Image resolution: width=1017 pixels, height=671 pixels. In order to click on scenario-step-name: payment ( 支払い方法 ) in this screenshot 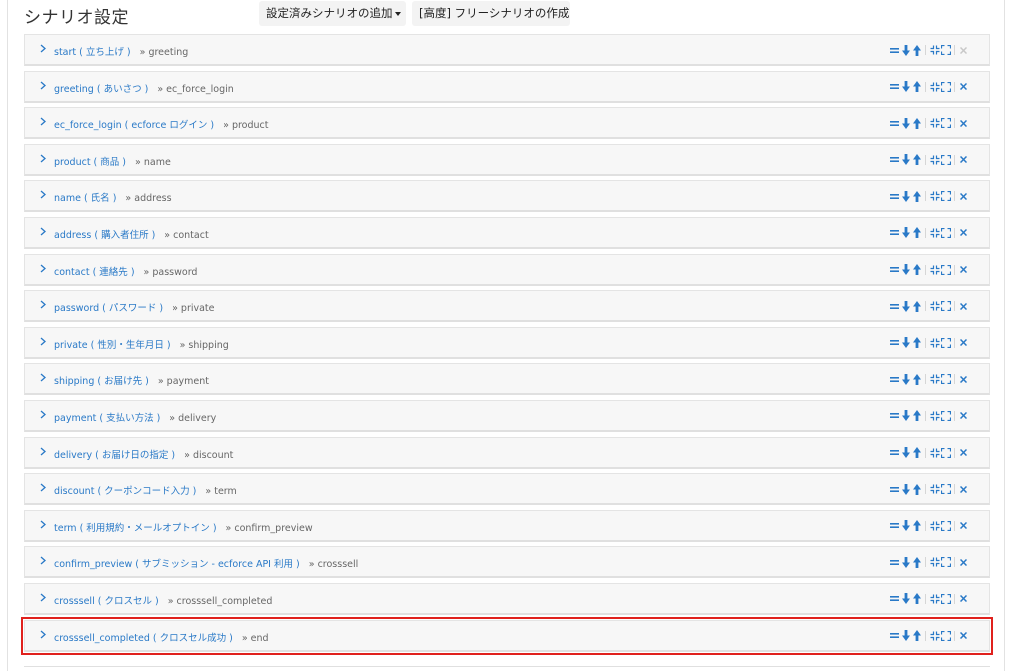, I will do `click(107, 418)`.